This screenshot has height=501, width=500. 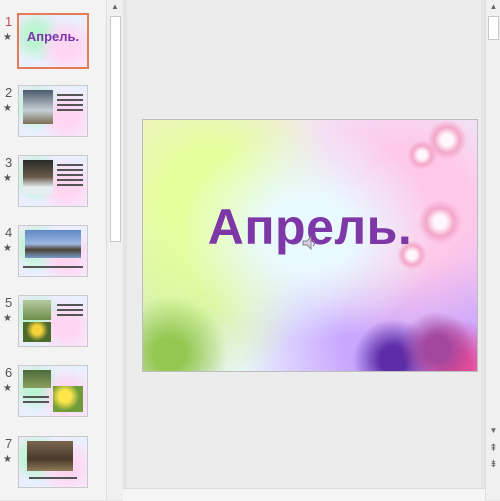 I want to click on thumbnail-scrollbar: ▲, so click(x=115, y=250).